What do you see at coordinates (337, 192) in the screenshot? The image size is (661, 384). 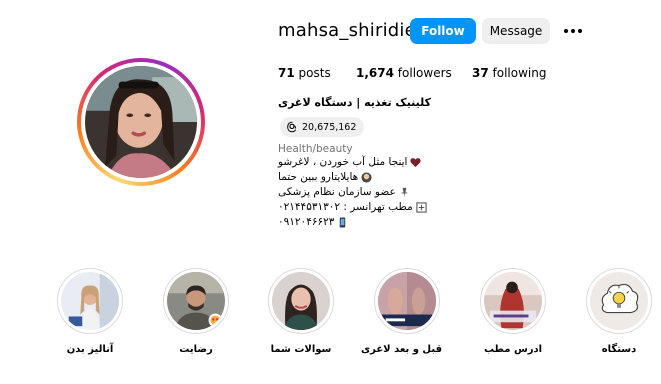 I see `bio-text: عضو سازمان نظام پزشکی` at bounding box center [337, 192].